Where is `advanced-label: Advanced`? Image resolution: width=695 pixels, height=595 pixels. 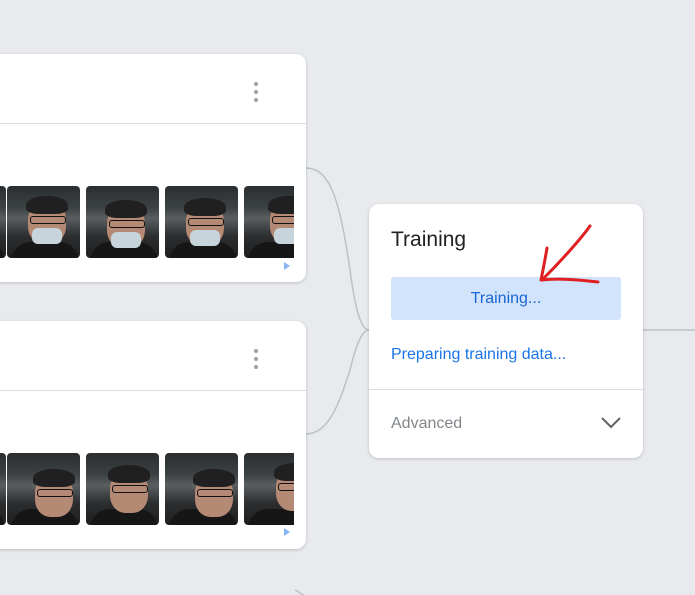
advanced-label: Advanced is located at coordinates (427, 423).